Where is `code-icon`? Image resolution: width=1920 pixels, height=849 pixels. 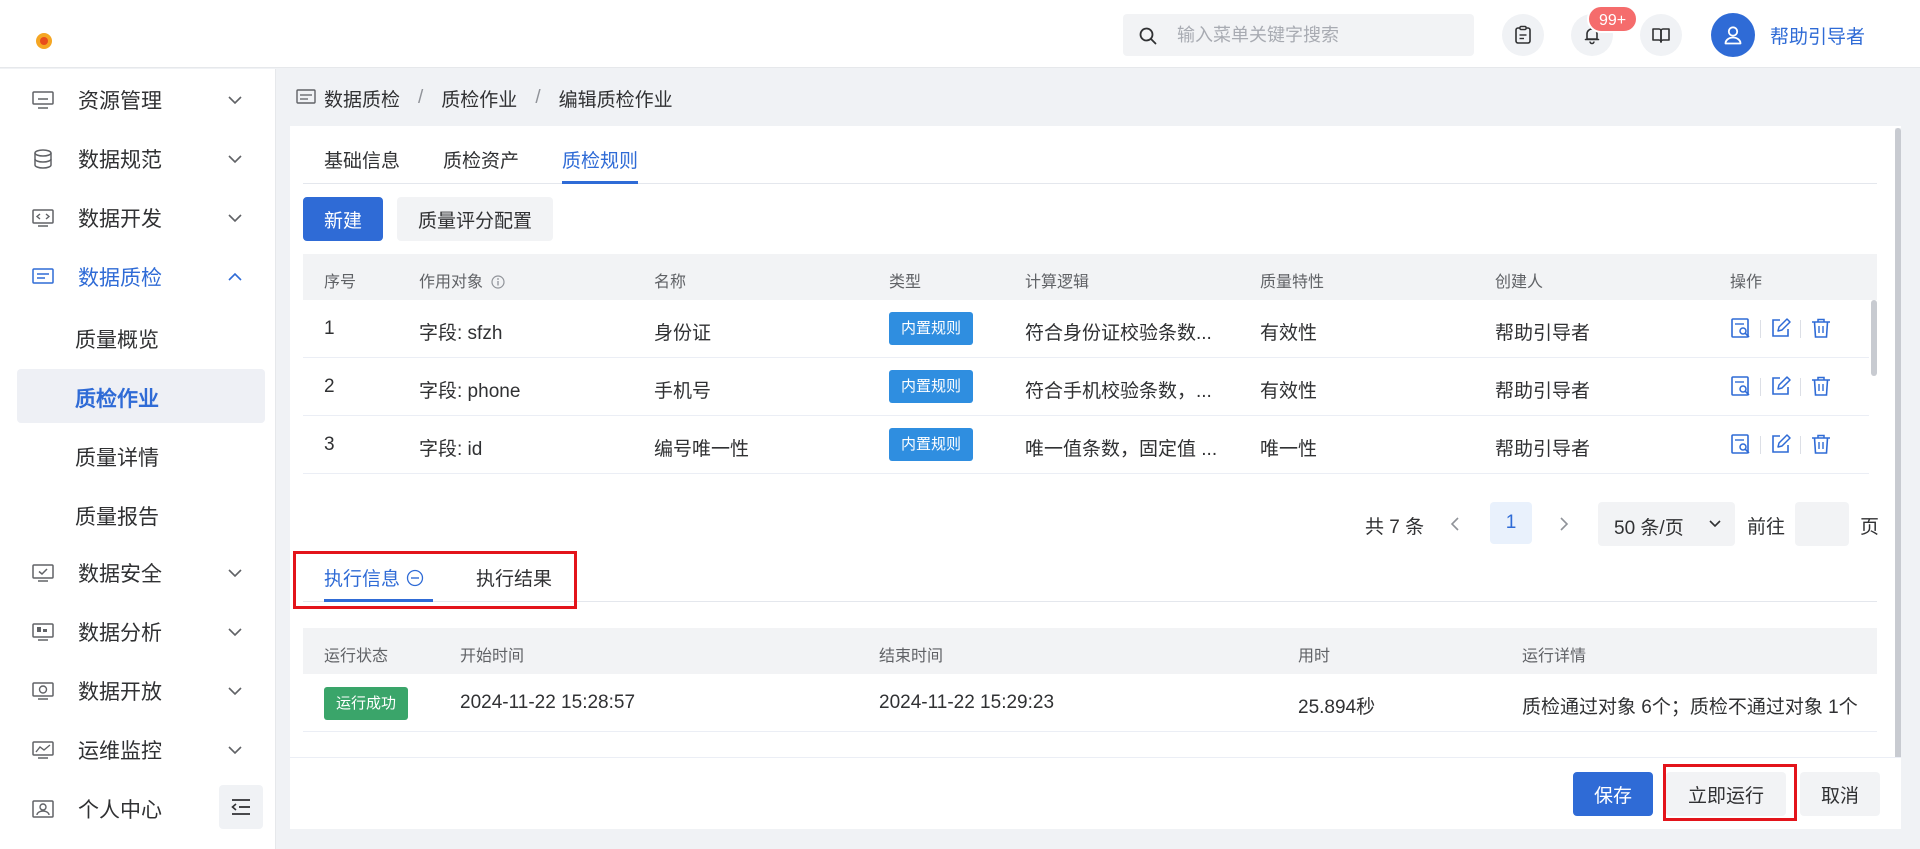 code-icon is located at coordinates (43, 218).